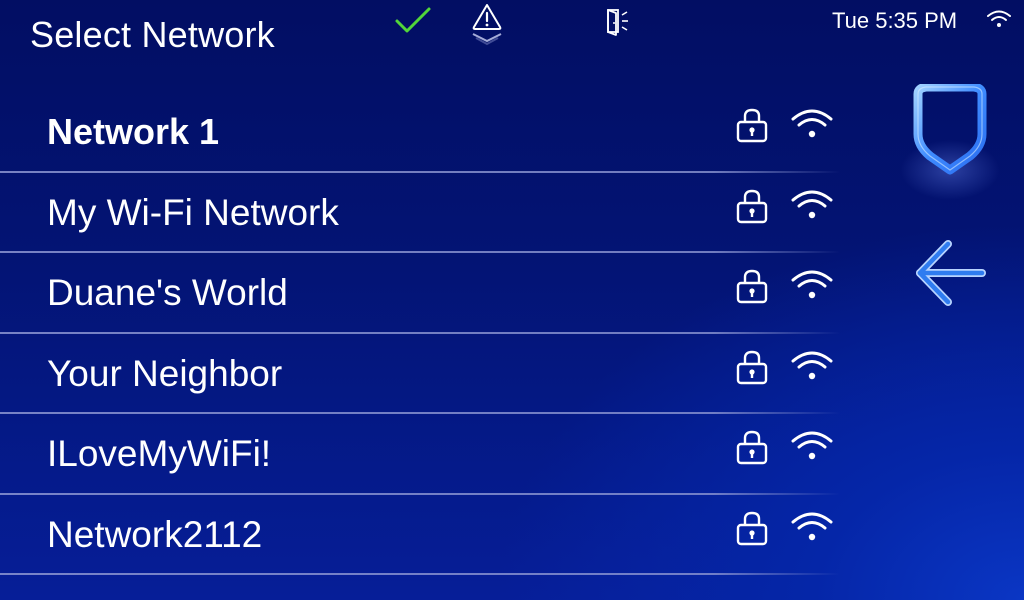 The image size is (1024, 600). I want to click on wifi-icon, so click(999, 19).